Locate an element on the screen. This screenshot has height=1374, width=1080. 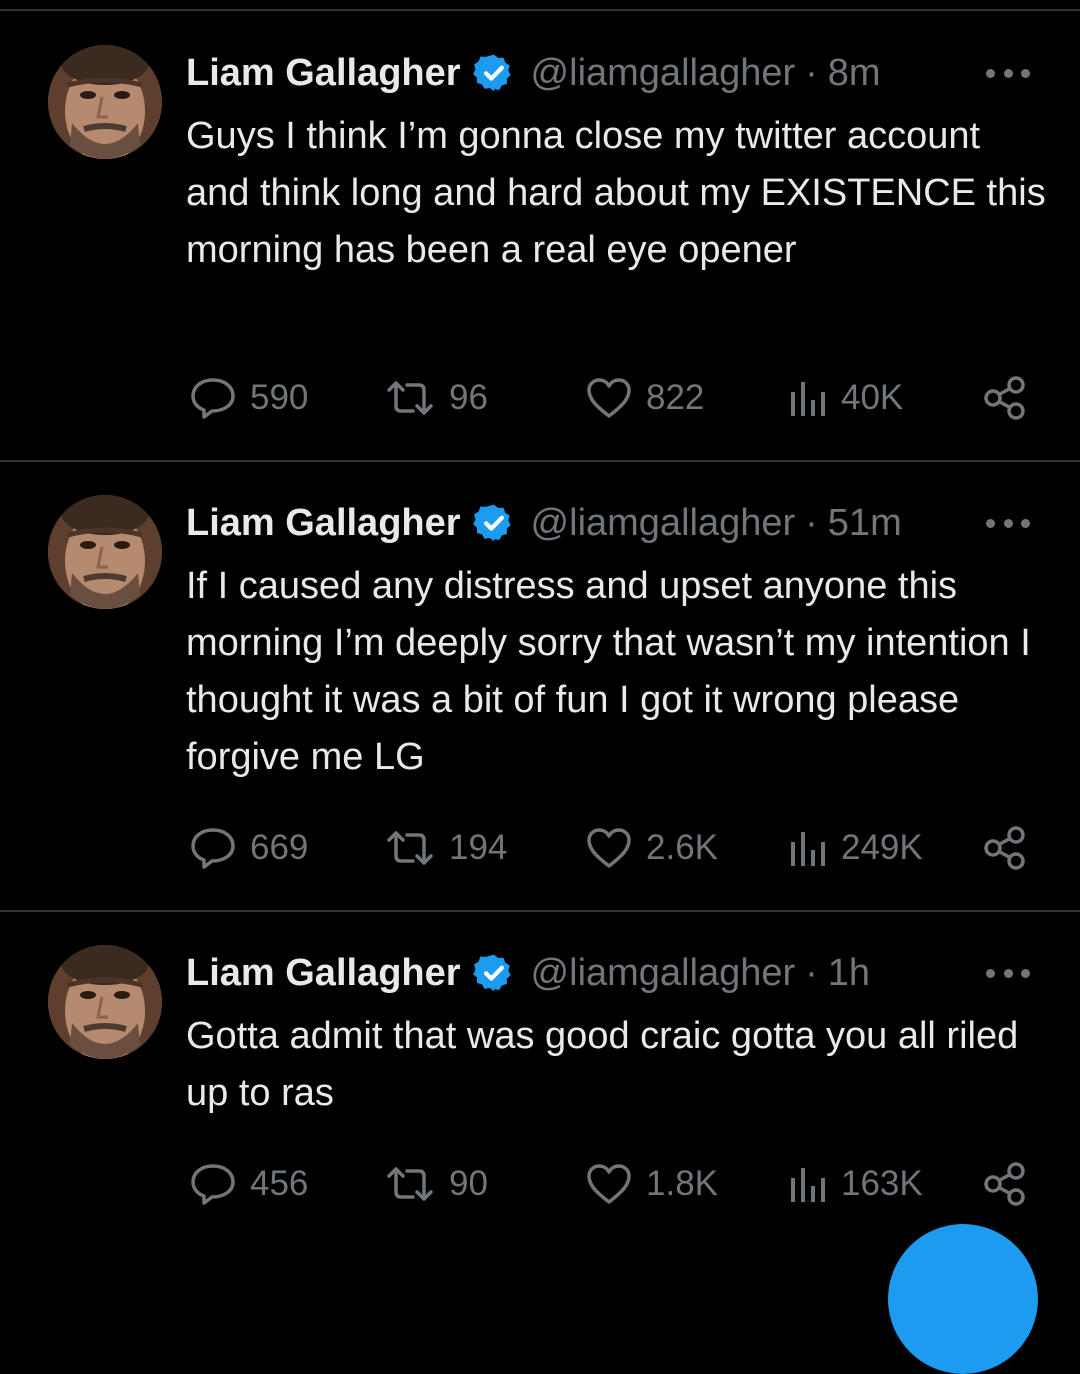
retweet-button: 90 is located at coordinates (436, 1184).